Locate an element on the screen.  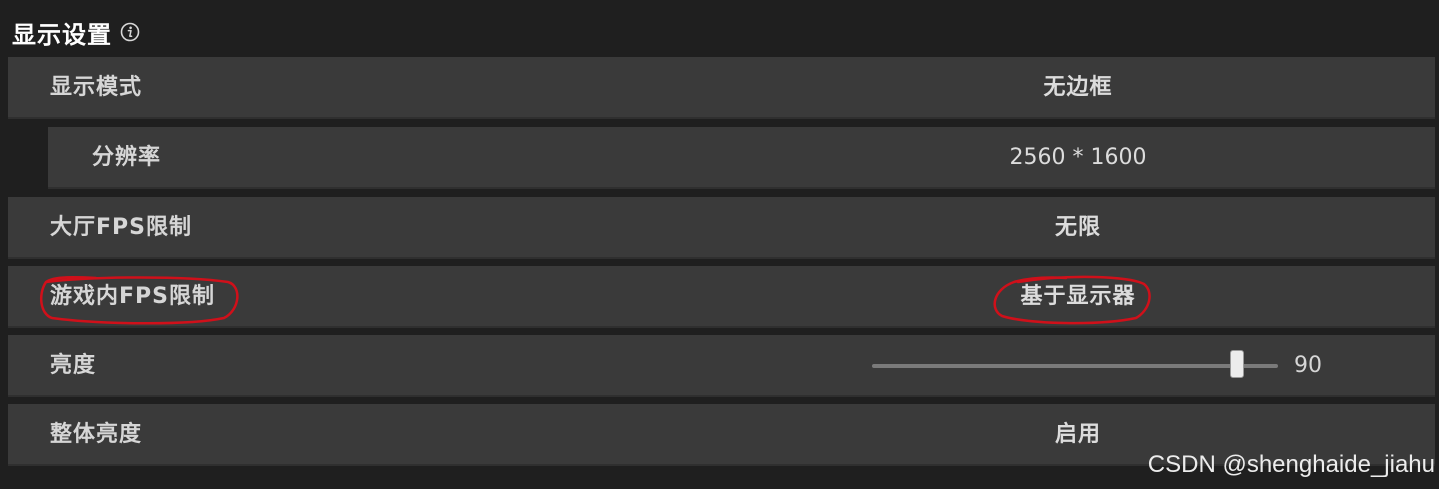
setting-label-resolution: 分辨率 is located at coordinates (127, 157).